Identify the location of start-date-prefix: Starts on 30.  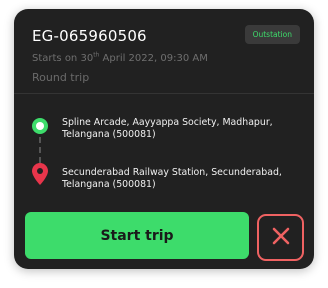
(63, 58).